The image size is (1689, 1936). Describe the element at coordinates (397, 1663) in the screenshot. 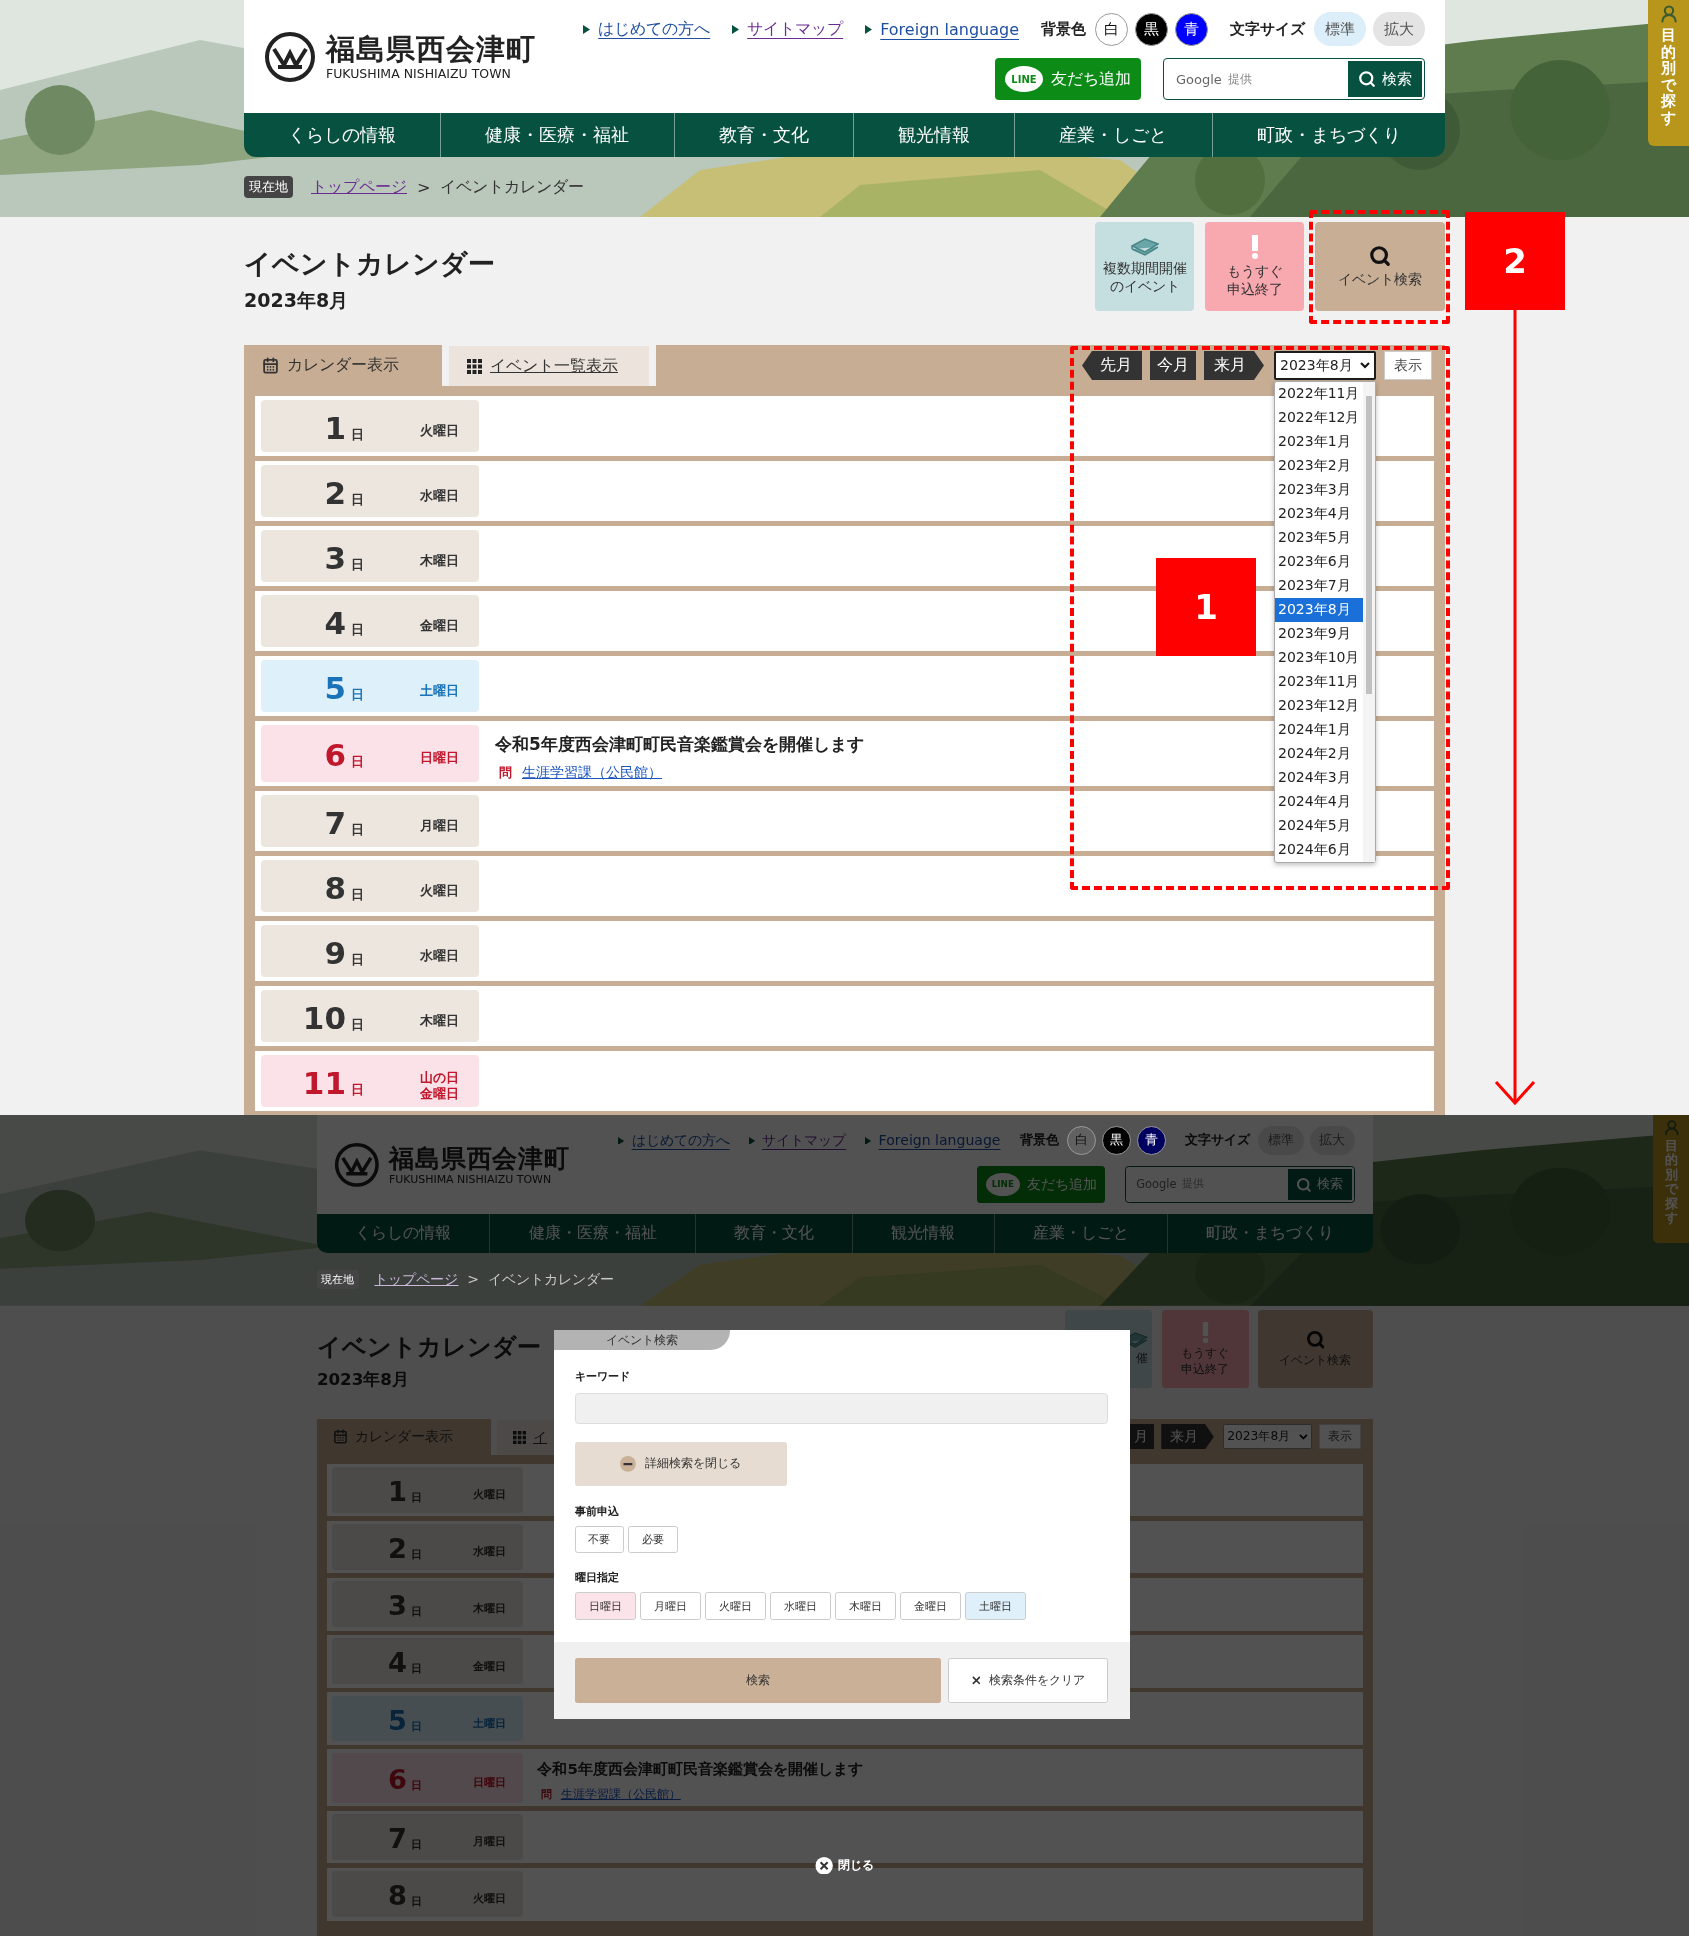

I see `day-number: 4` at that location.